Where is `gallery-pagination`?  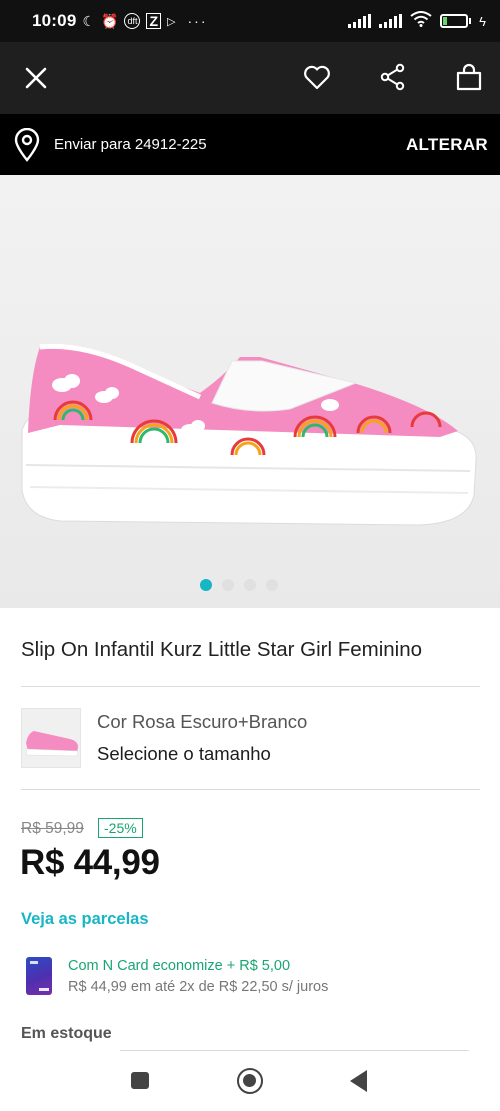 gallery-pagination is located at coordinates (239, 585).